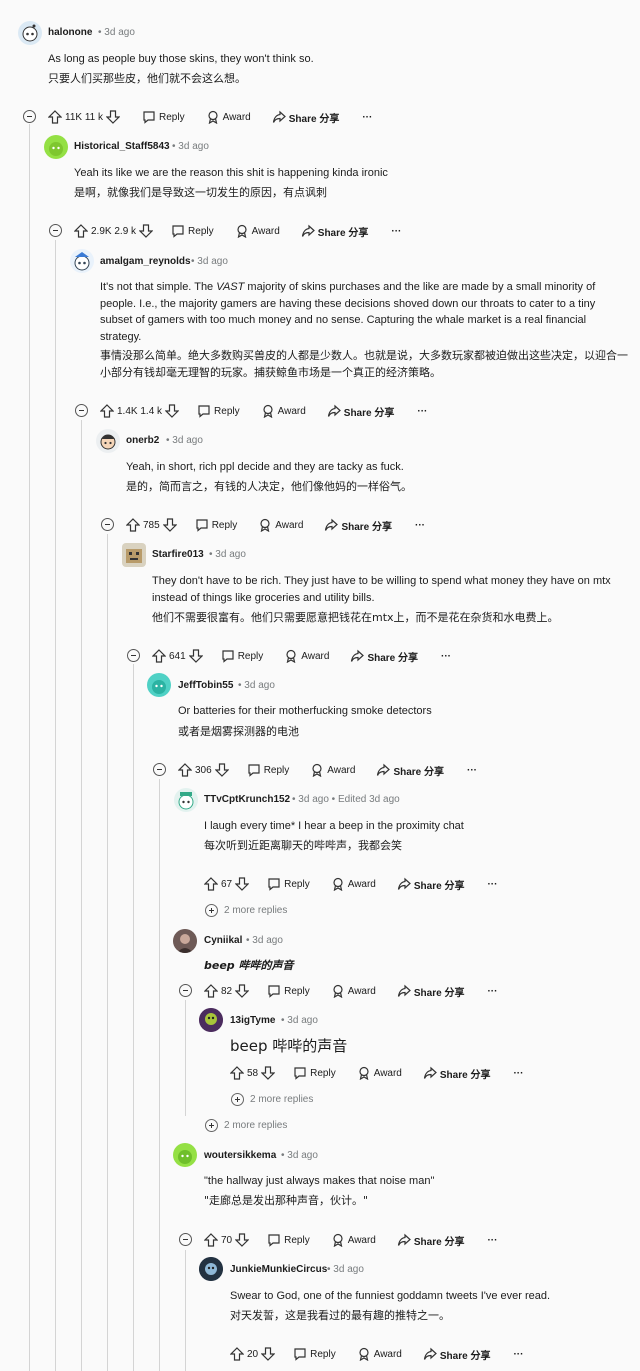 This screenshot has height=1371, width=640. What do you see at coordinates (205, 685) in the screenshot?
I see `username: JeffTobin55` at bounding box center [205, 685].